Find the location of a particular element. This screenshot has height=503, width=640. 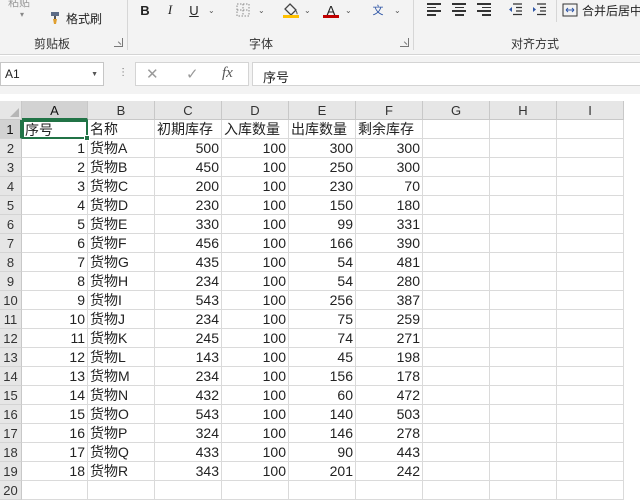

row-header: 16 is located at coordinates (11, 414).